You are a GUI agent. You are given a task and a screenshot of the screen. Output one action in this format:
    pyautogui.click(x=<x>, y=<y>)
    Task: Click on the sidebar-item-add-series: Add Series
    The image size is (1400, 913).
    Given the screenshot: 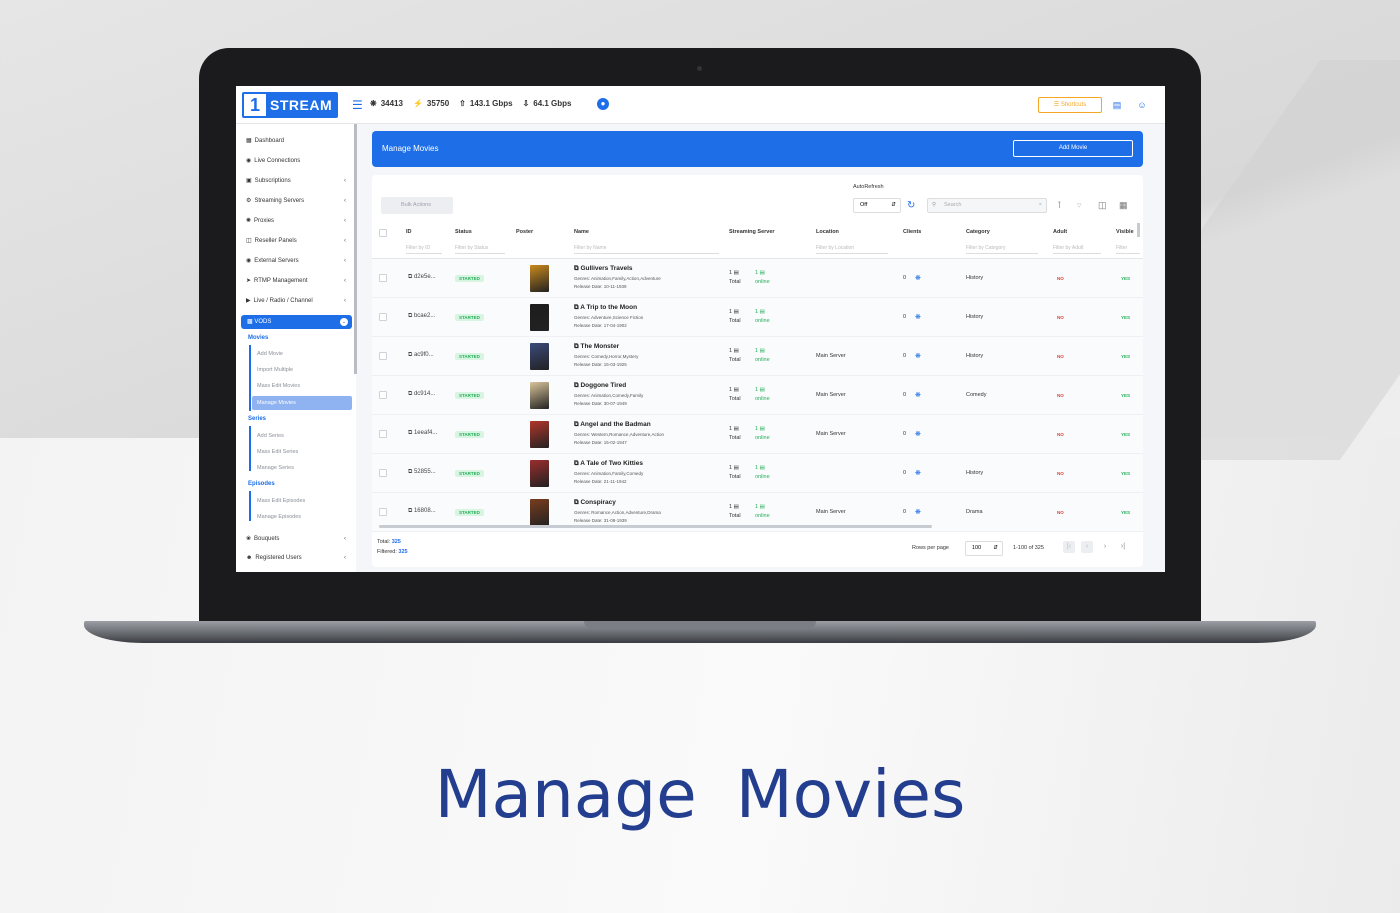 What is the action you would take?
    pyautogui.click(x=270, y=436)
    